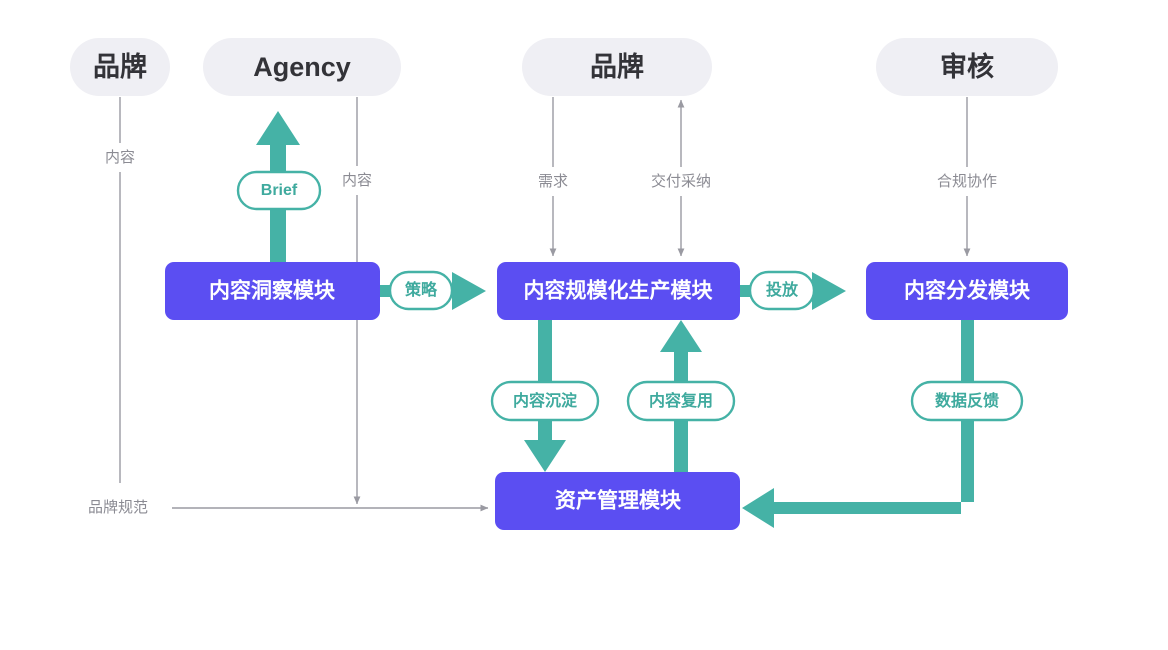 The width and height of the screenshot is (1168, 650). I want to click on chip-label: 内容复用, so click(681, 400).